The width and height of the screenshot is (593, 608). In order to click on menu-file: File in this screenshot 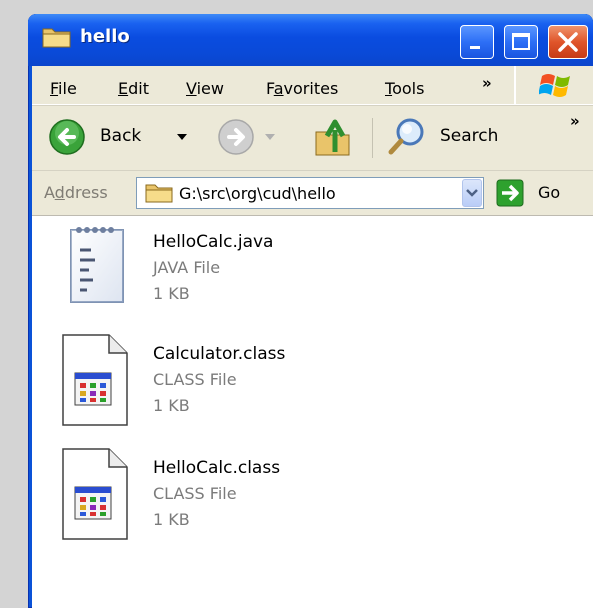, I will do `click(63, 88)`.